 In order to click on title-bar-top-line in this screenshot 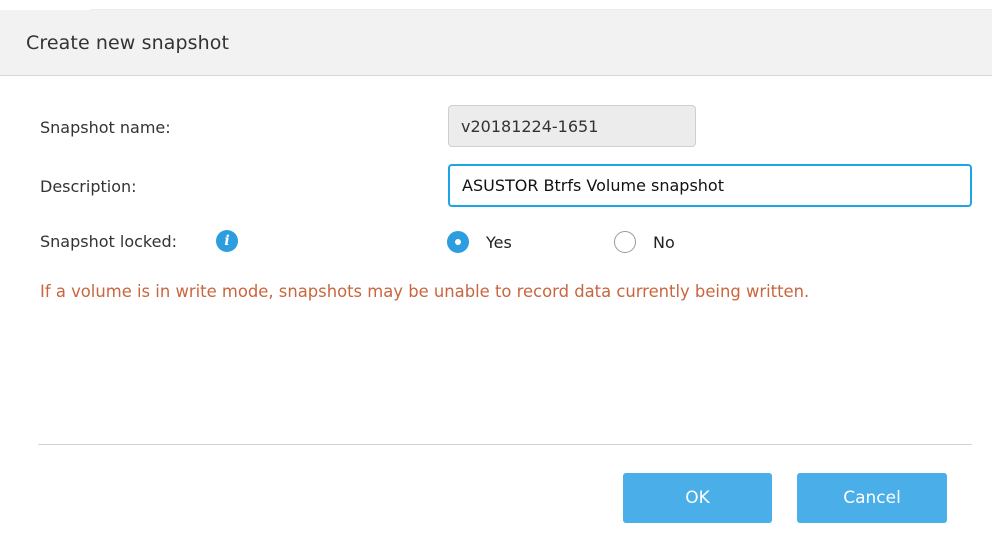, I will do `click(541, 5)`.